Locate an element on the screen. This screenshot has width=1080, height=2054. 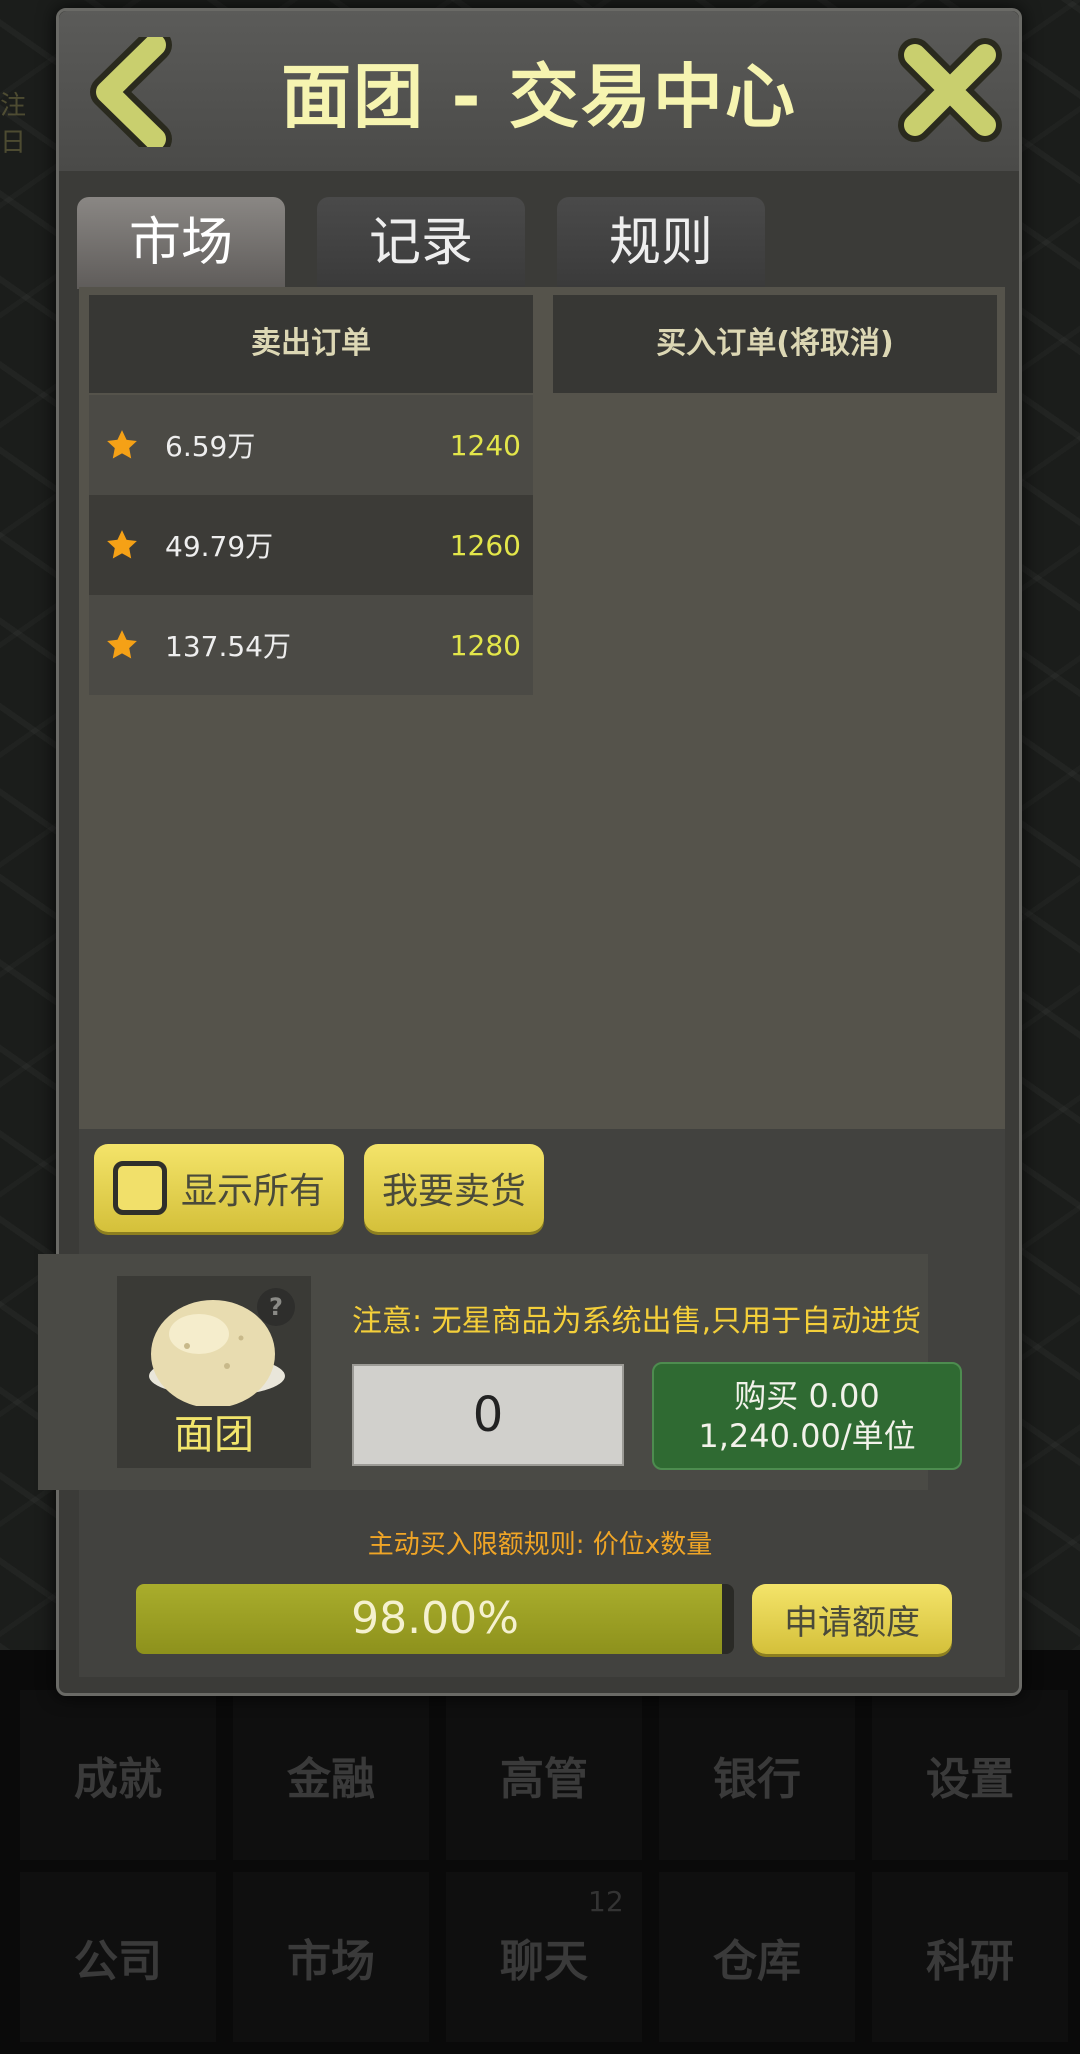
show-all-toggle: 显示所有 is located at coordinates (219, 1188).